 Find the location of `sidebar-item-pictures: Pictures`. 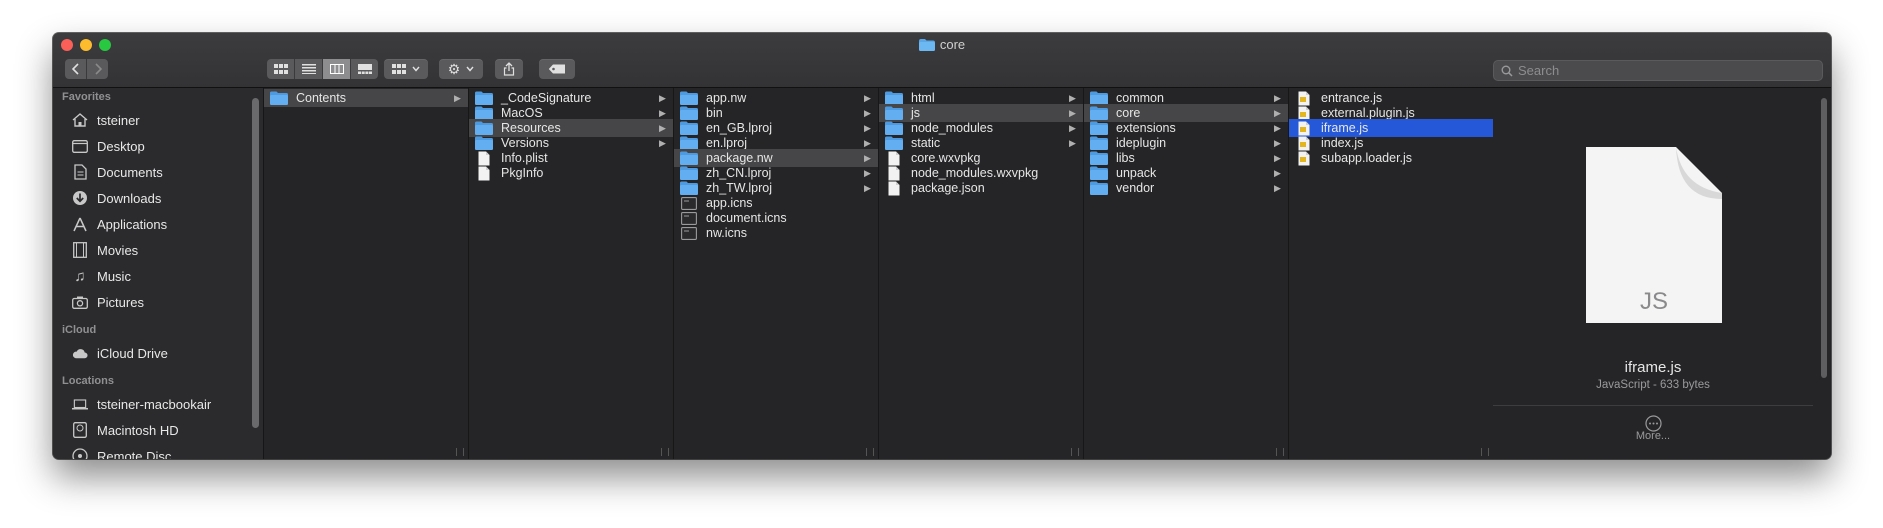

sidebar-item-pictures: Pictures is located at coordinates (158, 302).